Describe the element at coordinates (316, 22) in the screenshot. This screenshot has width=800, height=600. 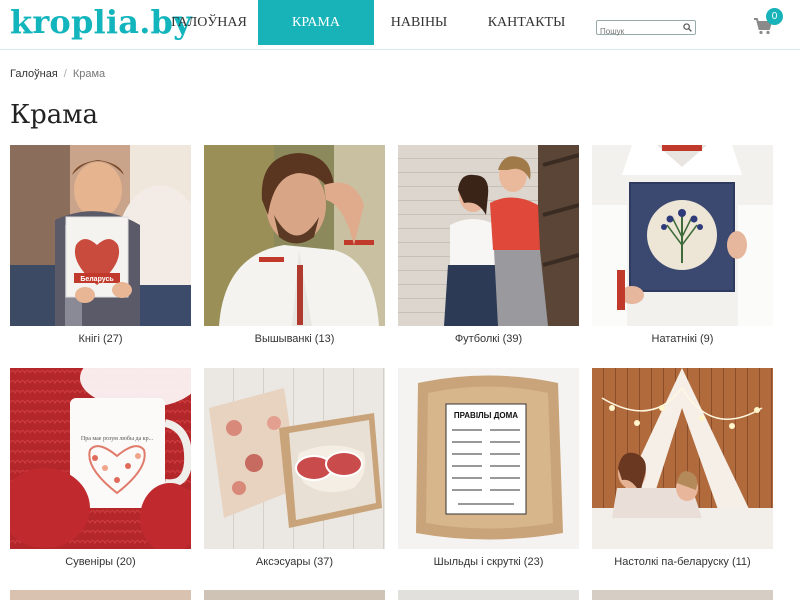
I see `nav-item-shop: КРАМА` at that location.